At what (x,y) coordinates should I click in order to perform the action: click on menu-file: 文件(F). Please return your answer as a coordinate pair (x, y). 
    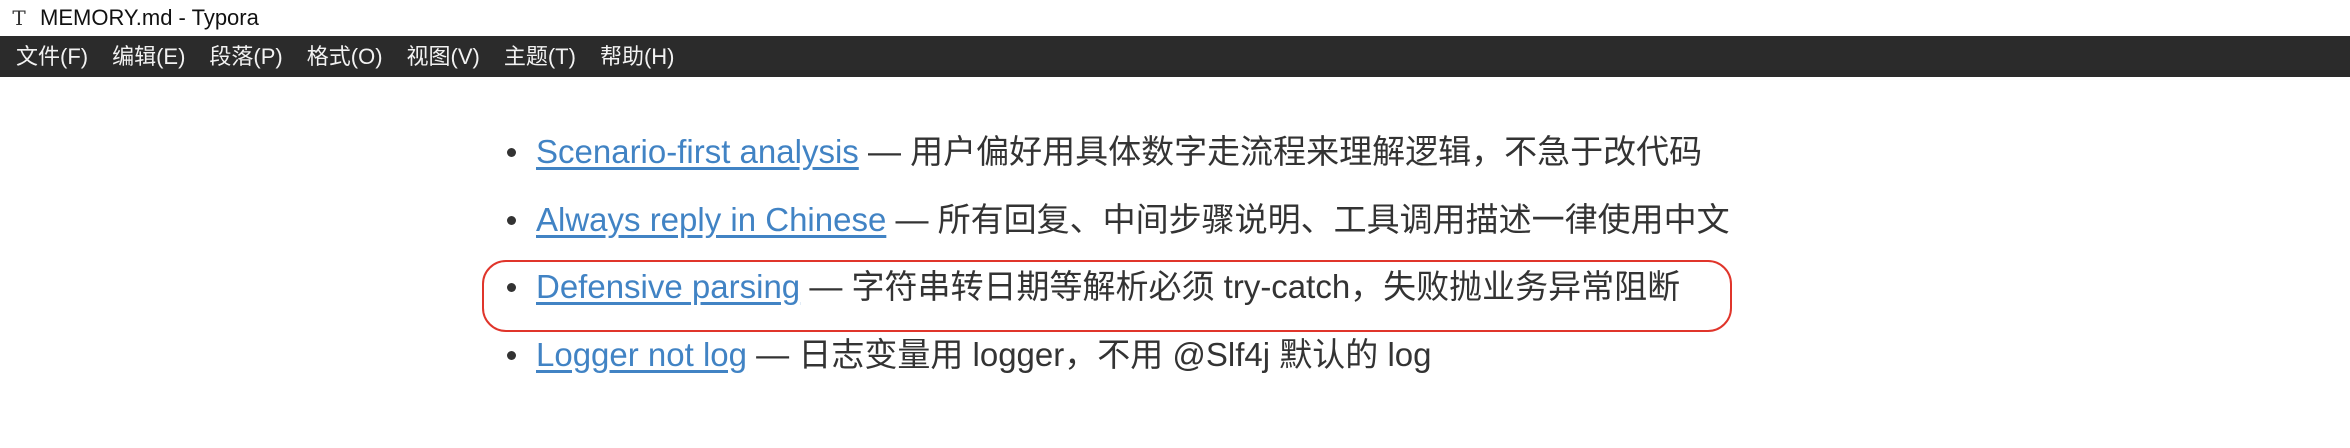
    Looking at the image, I should click on (52, 56).